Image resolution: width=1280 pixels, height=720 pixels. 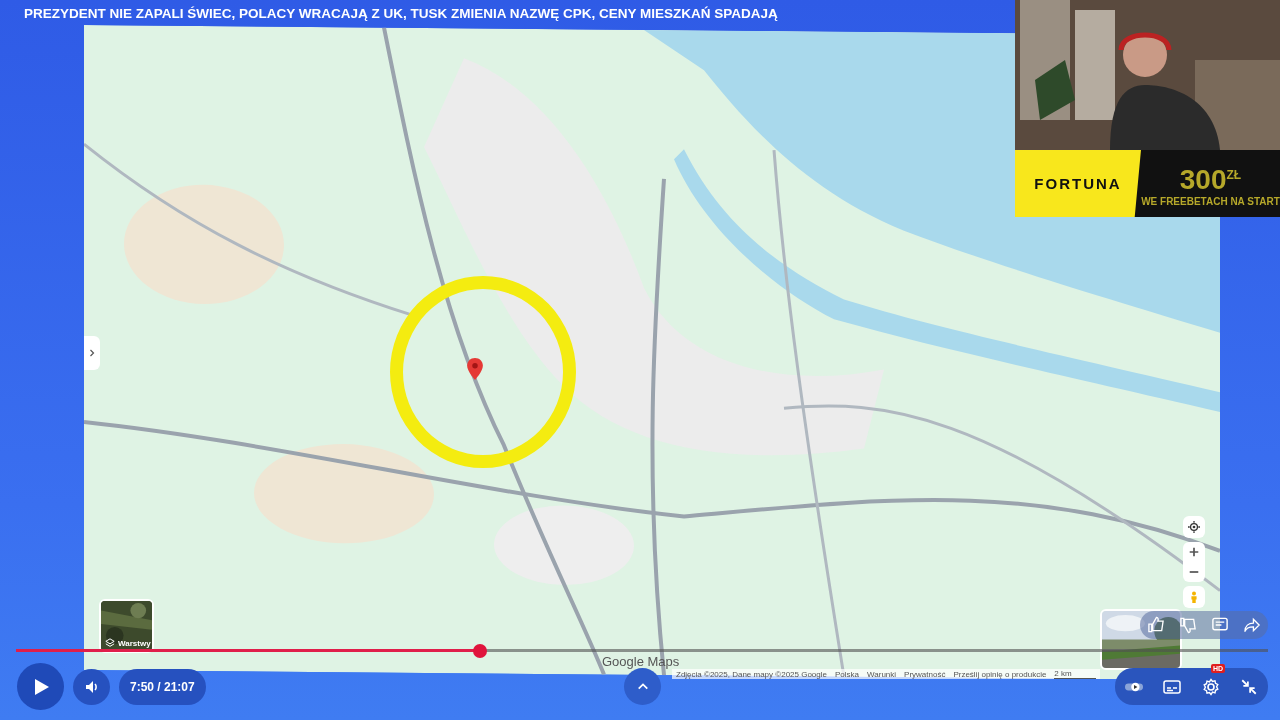 I want to click on share-button, so click(x=1252, y=625).